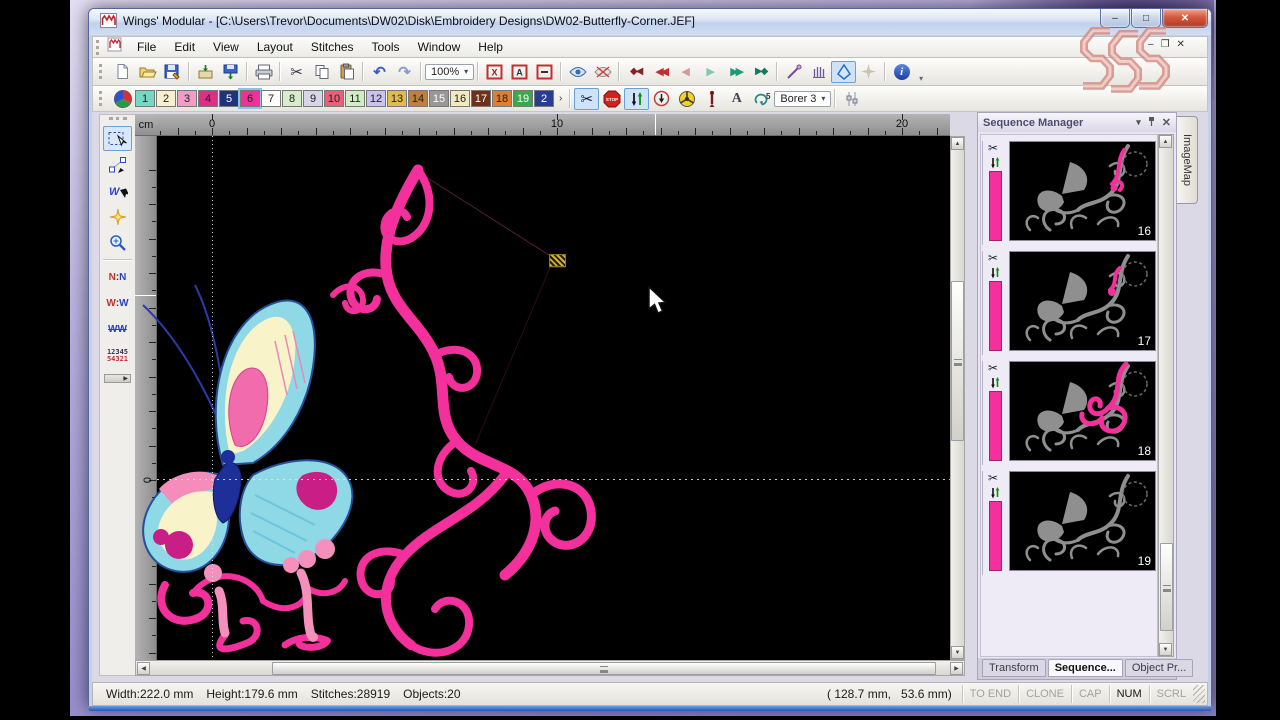 The width and height of the screenshot is (1280, 720). Describe the element at coordinates (355, 98) in the screenshot. I see `color-swatch-11: 11` at that location.